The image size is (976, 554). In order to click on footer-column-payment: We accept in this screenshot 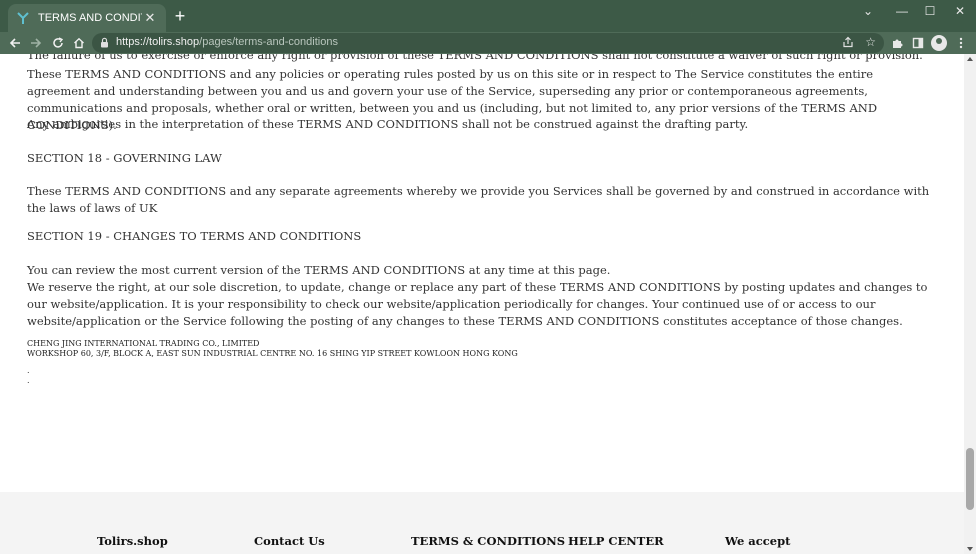, I will do `click(758, 541)`.